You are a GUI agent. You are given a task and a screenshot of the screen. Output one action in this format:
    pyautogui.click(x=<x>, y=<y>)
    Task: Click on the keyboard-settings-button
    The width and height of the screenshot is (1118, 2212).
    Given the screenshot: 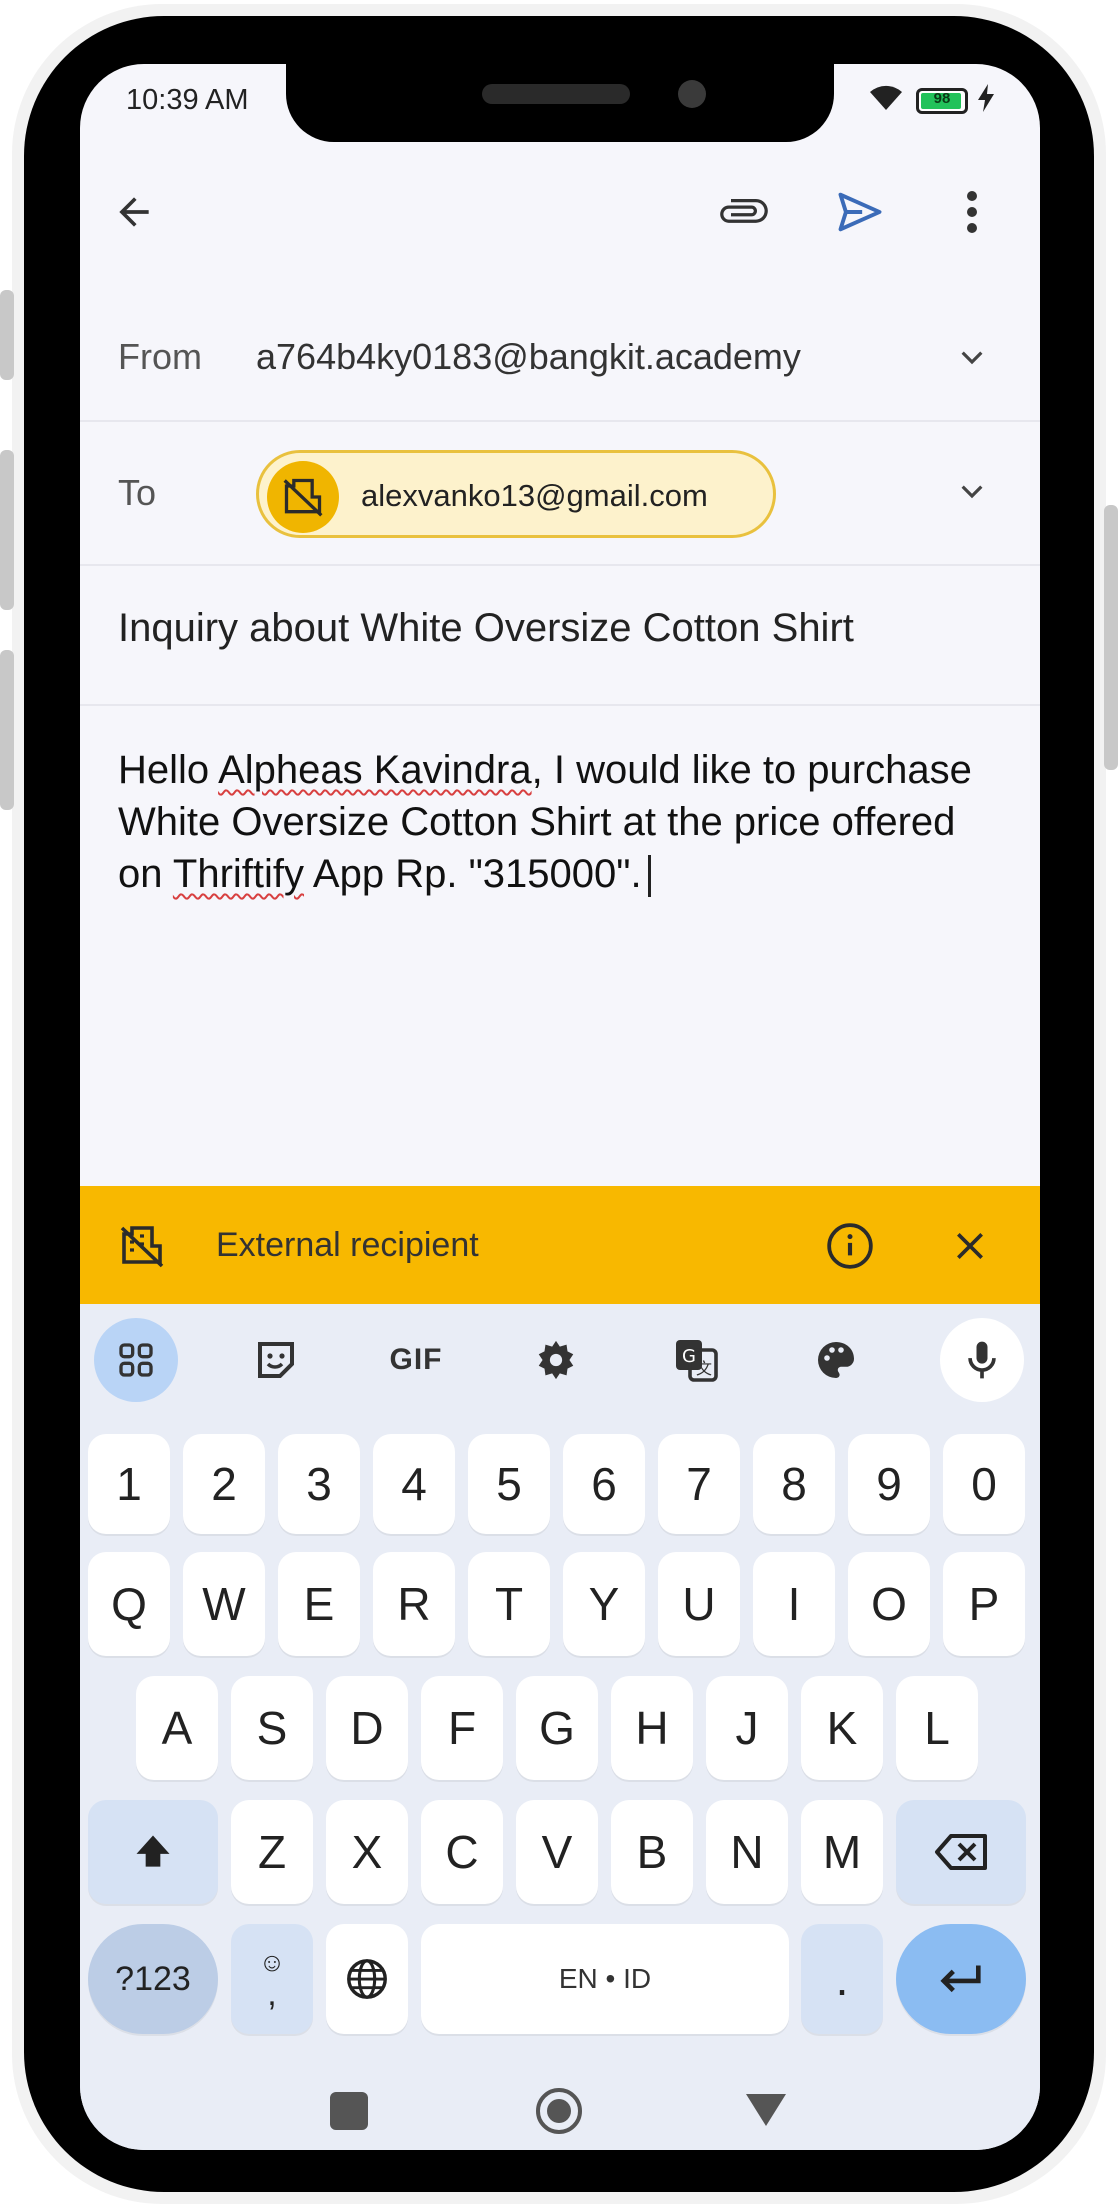 What is the action you would take?
    pyautogui.click(x=556, y=1360)
    